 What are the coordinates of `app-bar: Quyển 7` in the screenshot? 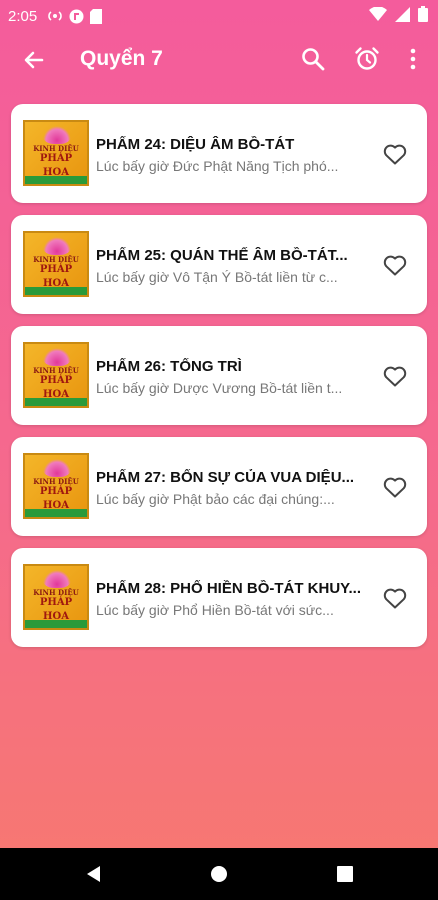 It's located at (219, 60).